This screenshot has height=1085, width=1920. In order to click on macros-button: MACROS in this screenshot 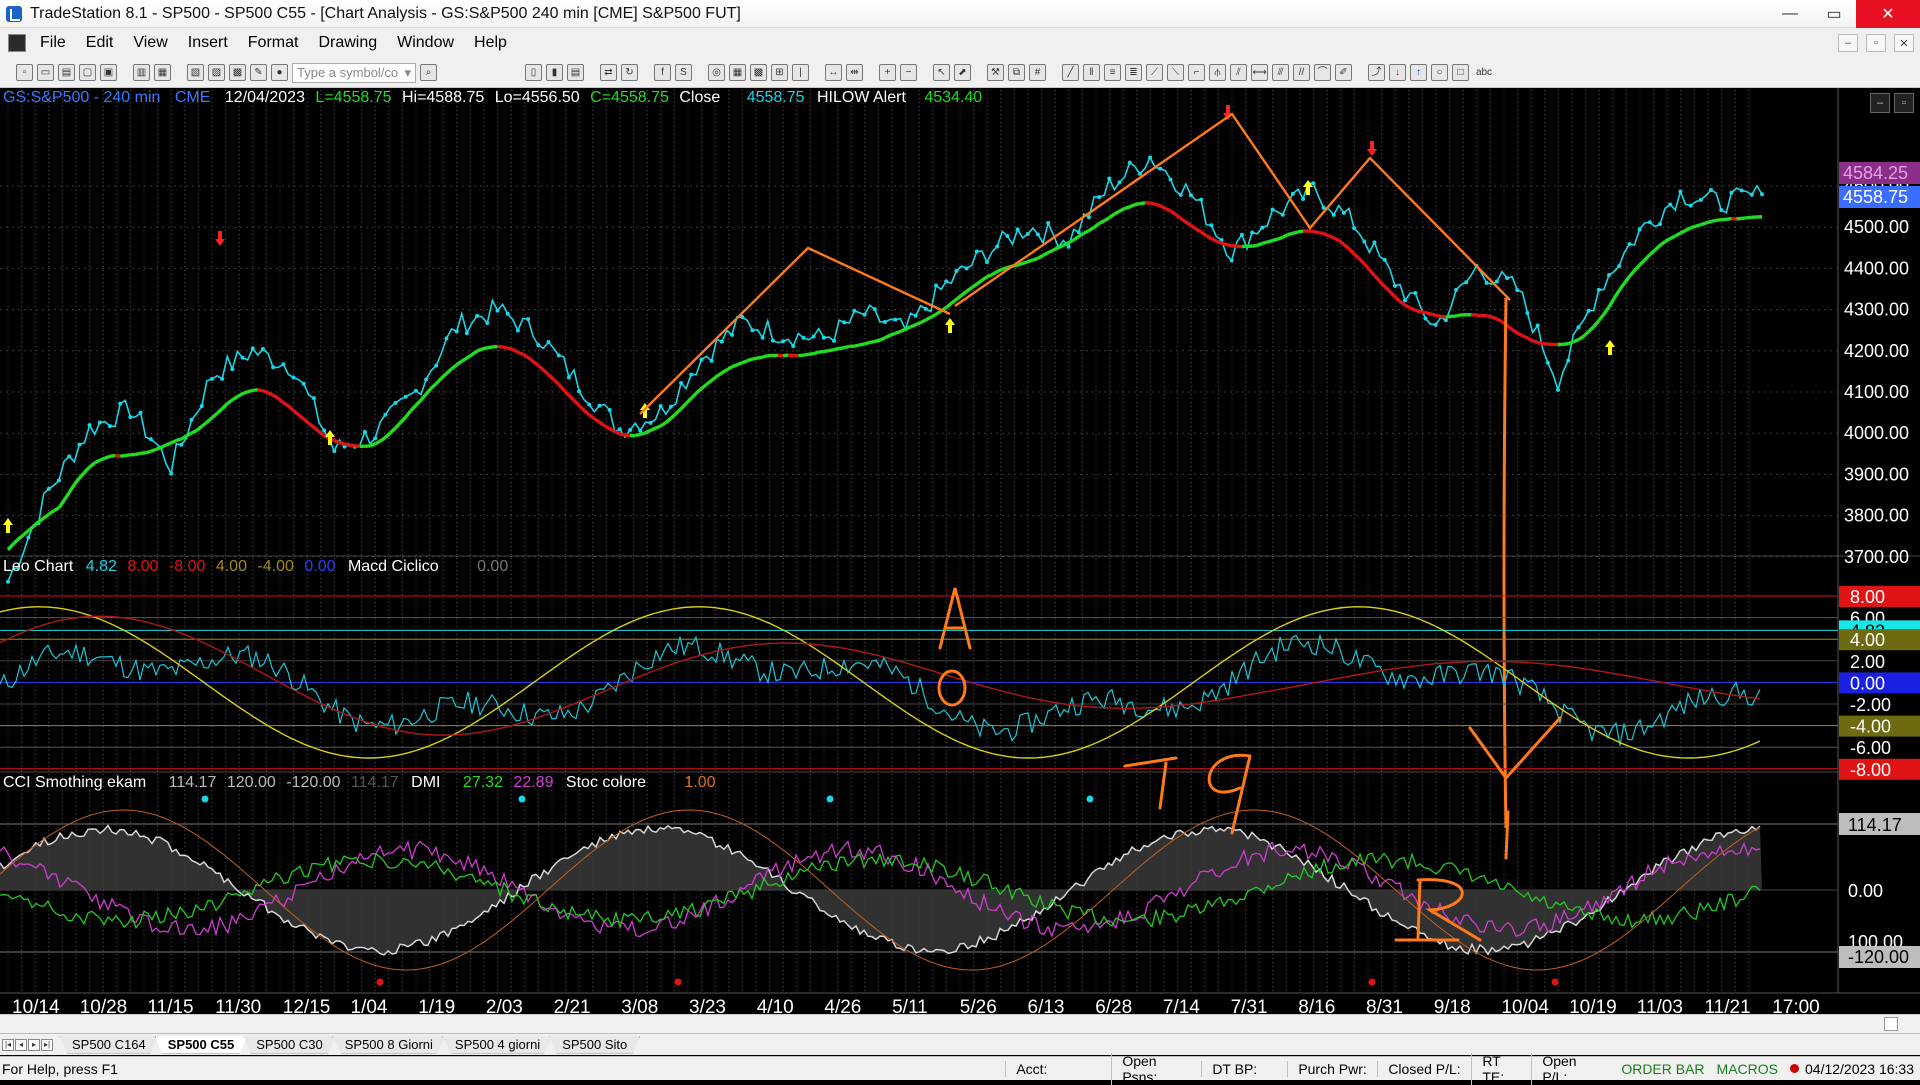, I will do `click(1747, 1069)`.